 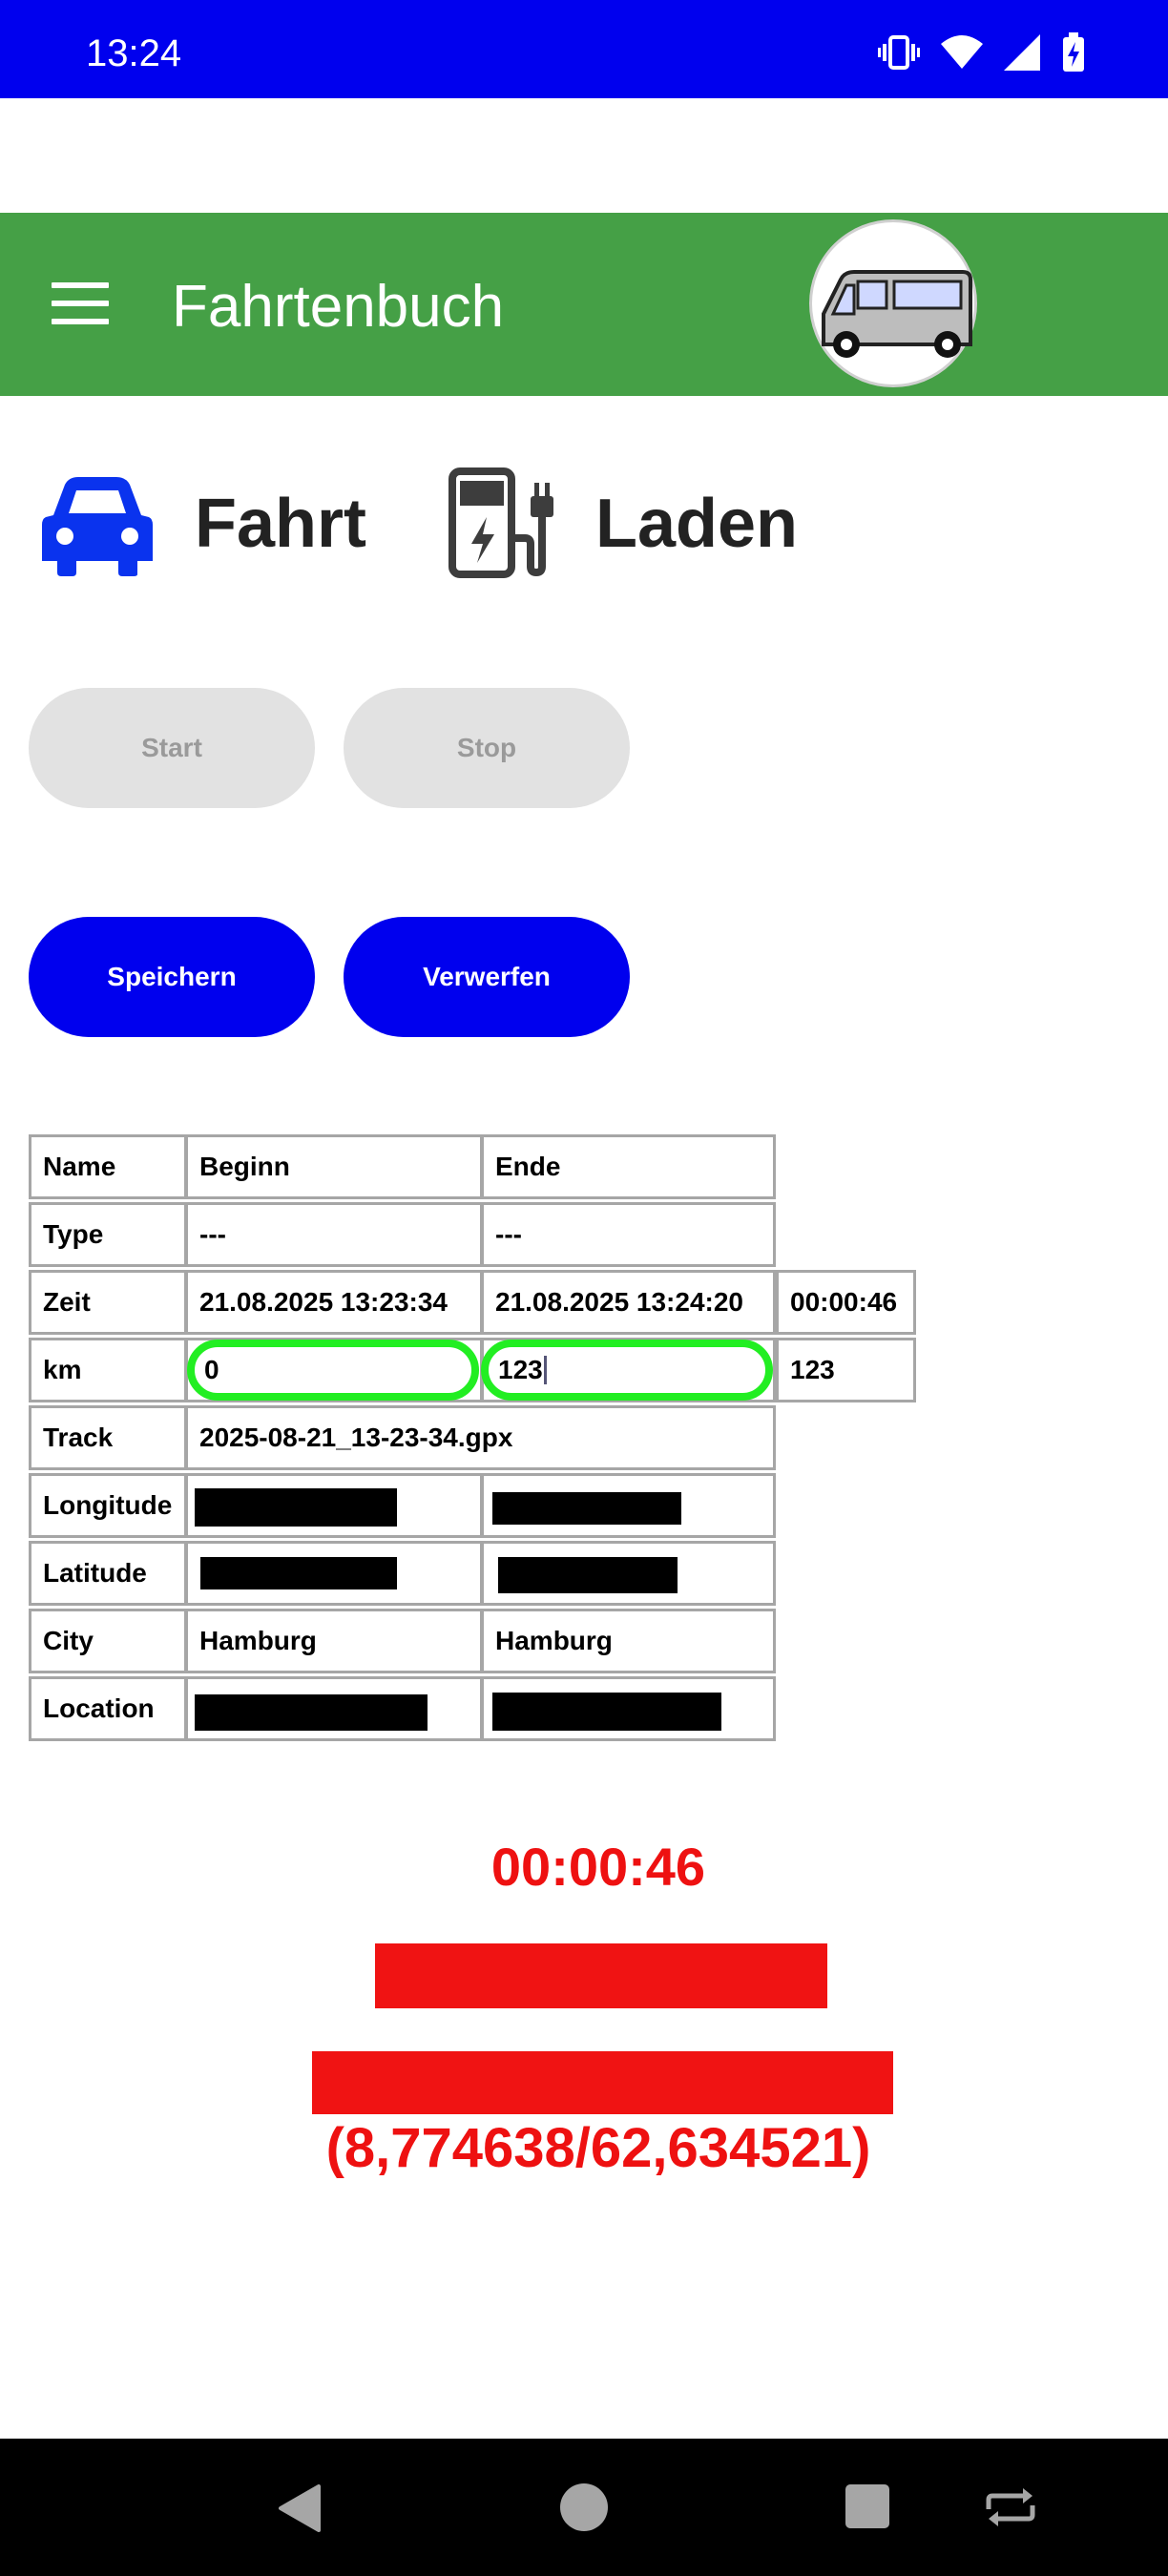 I want to click on status-bar: 13:24, so click(x=584, y=49).